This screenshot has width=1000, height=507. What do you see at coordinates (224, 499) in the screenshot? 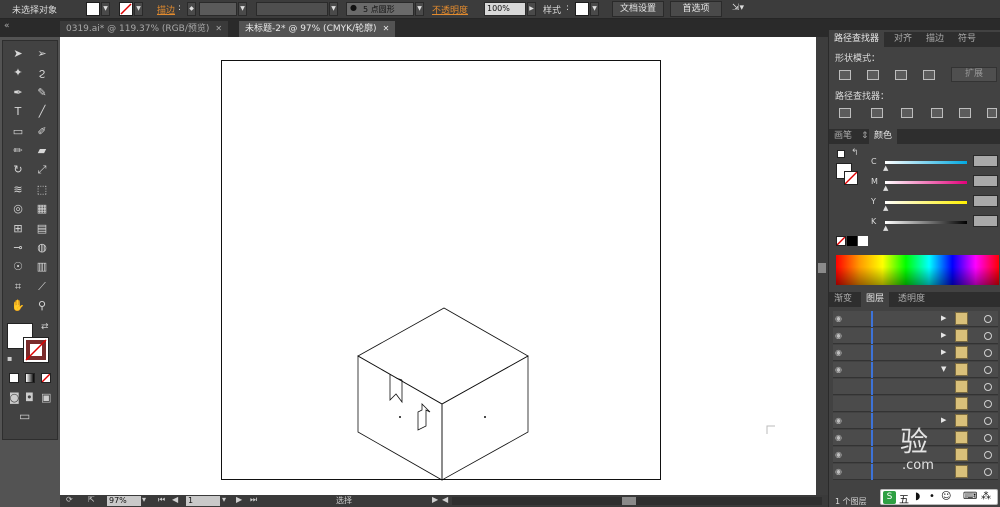
I see `artboard-dropdown-icon: ▾` at bounding box center [224, 499].